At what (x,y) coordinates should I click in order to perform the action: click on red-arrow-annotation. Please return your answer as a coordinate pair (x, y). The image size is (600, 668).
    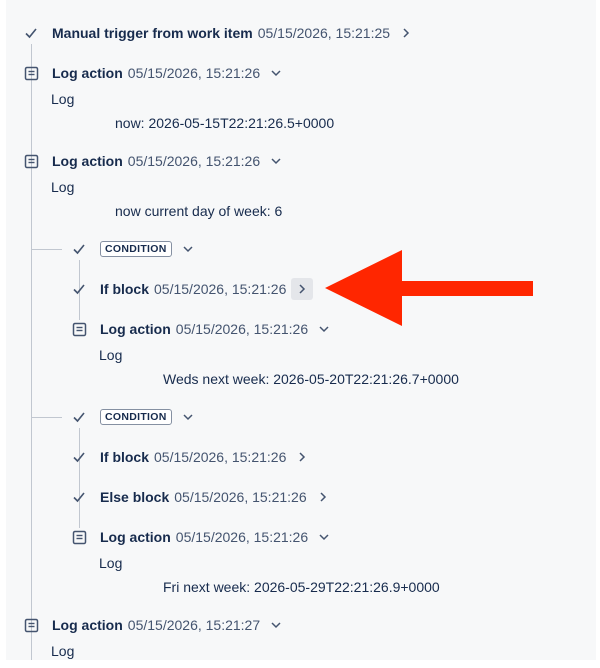
    Looking at the image, I should click on (429, 288).